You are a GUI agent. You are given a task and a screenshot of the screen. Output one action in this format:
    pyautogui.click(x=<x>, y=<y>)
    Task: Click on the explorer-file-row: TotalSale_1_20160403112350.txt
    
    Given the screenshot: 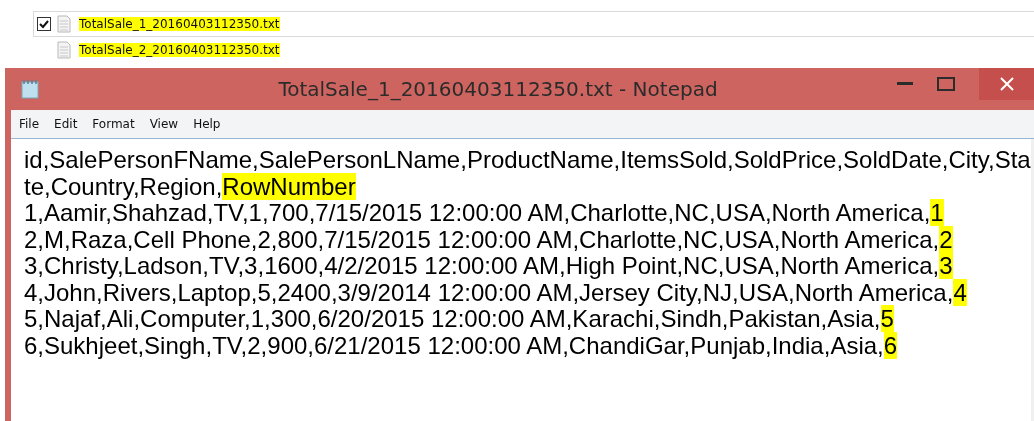 What is the action you would take?
    pyautogui.click(x=533, y=24)
    